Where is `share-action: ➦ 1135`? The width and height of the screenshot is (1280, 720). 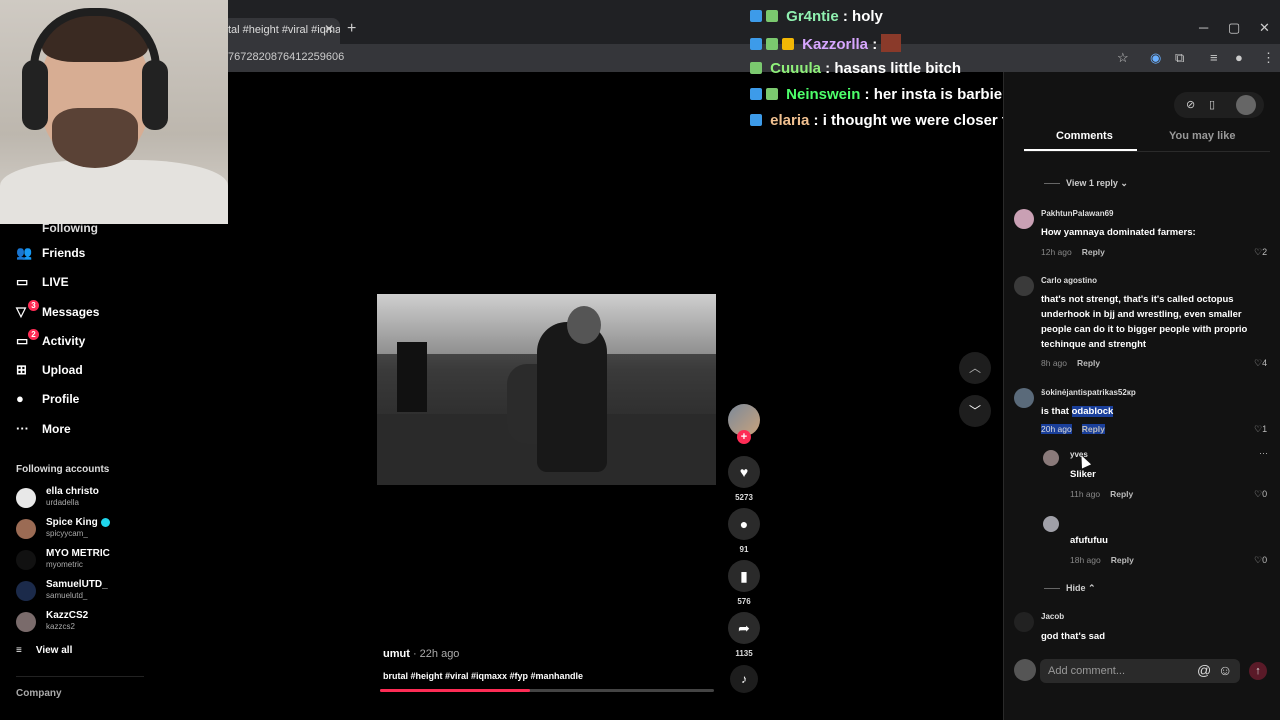
share-action: ➦ 1135 is located at coordinates (744, 635).